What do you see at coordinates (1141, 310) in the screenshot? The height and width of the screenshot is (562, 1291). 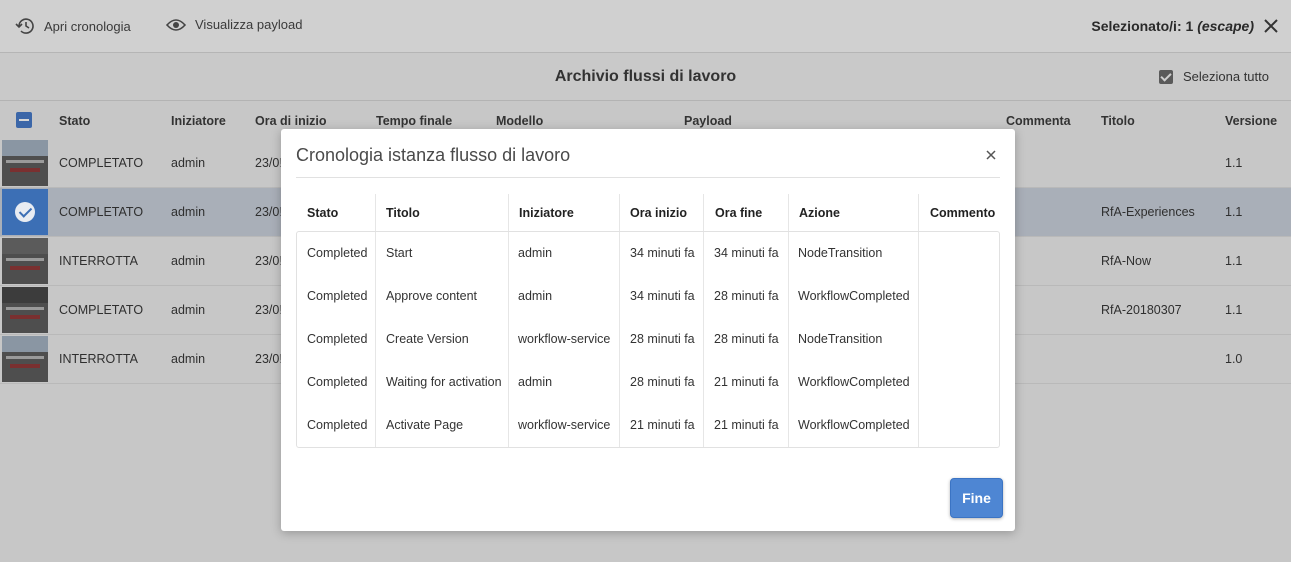 I see `row-title: RfA-20180307` at bounding box center [1141, 310].